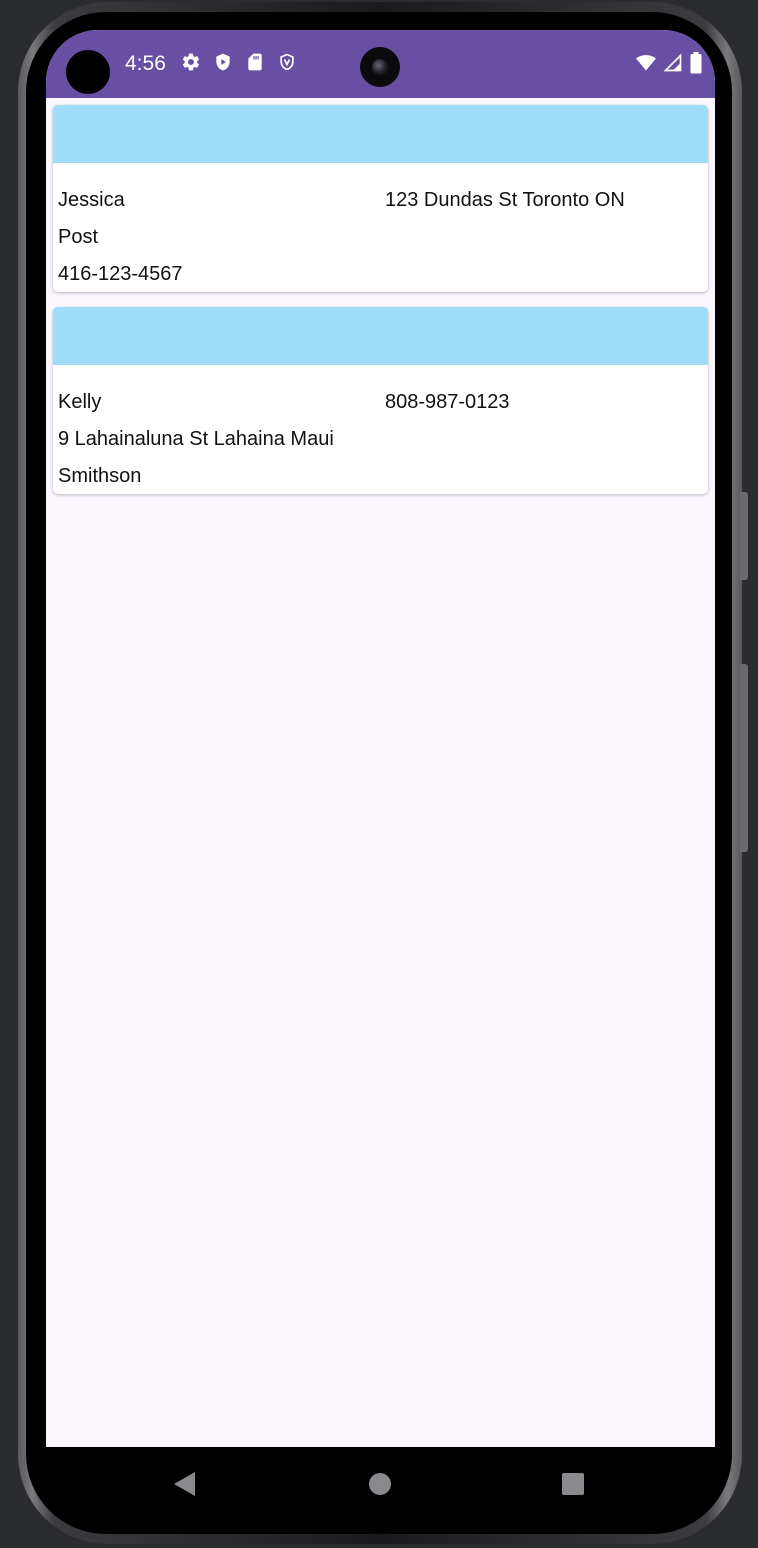  I want to click on front-camera, so click(380, 67).